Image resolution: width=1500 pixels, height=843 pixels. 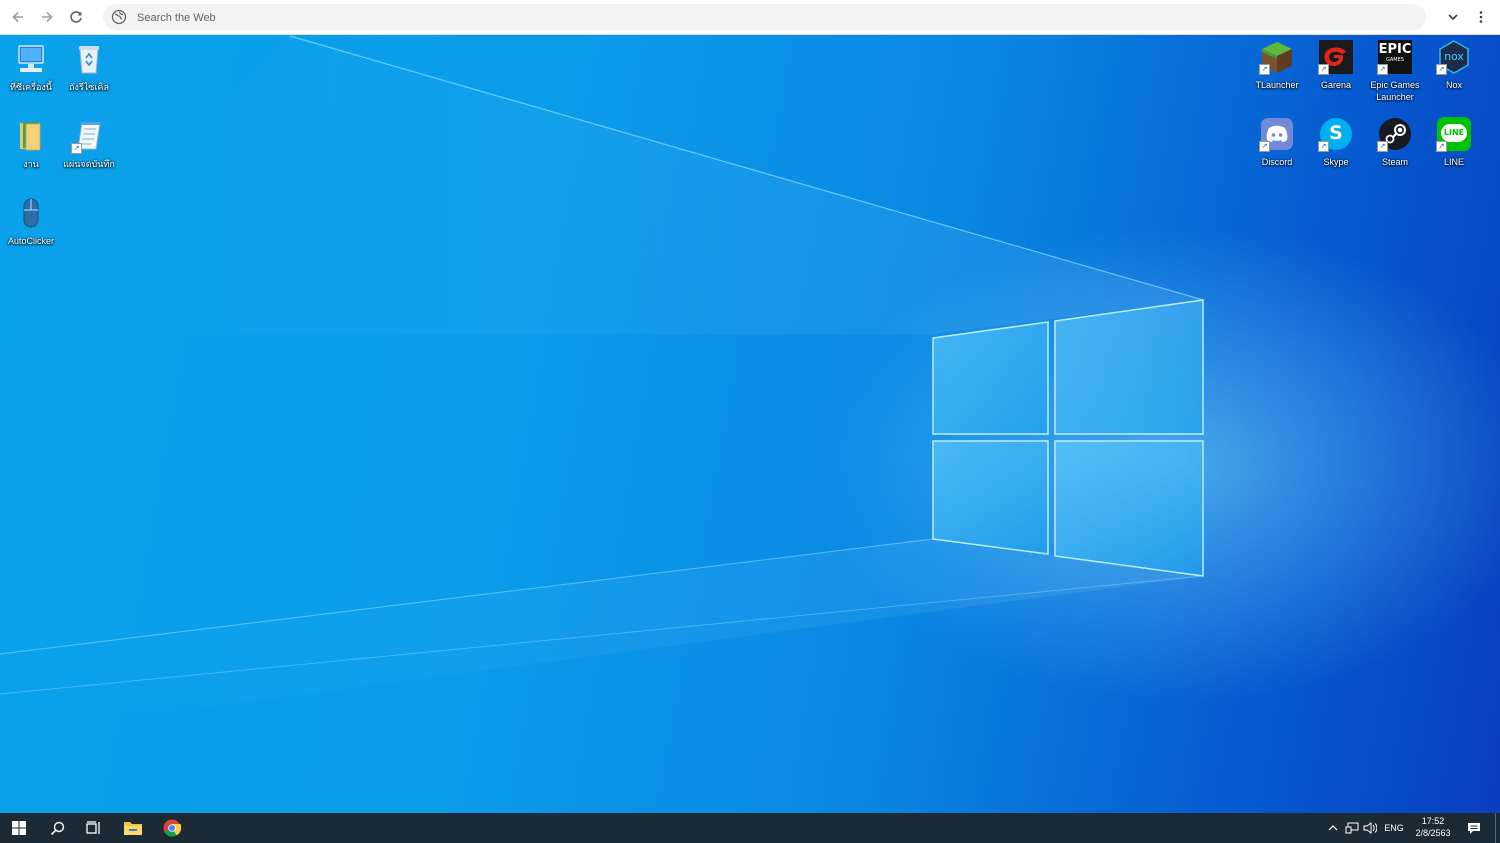 I want to click on clock-date: 2/8/2563, so click(x=1433, y=833).